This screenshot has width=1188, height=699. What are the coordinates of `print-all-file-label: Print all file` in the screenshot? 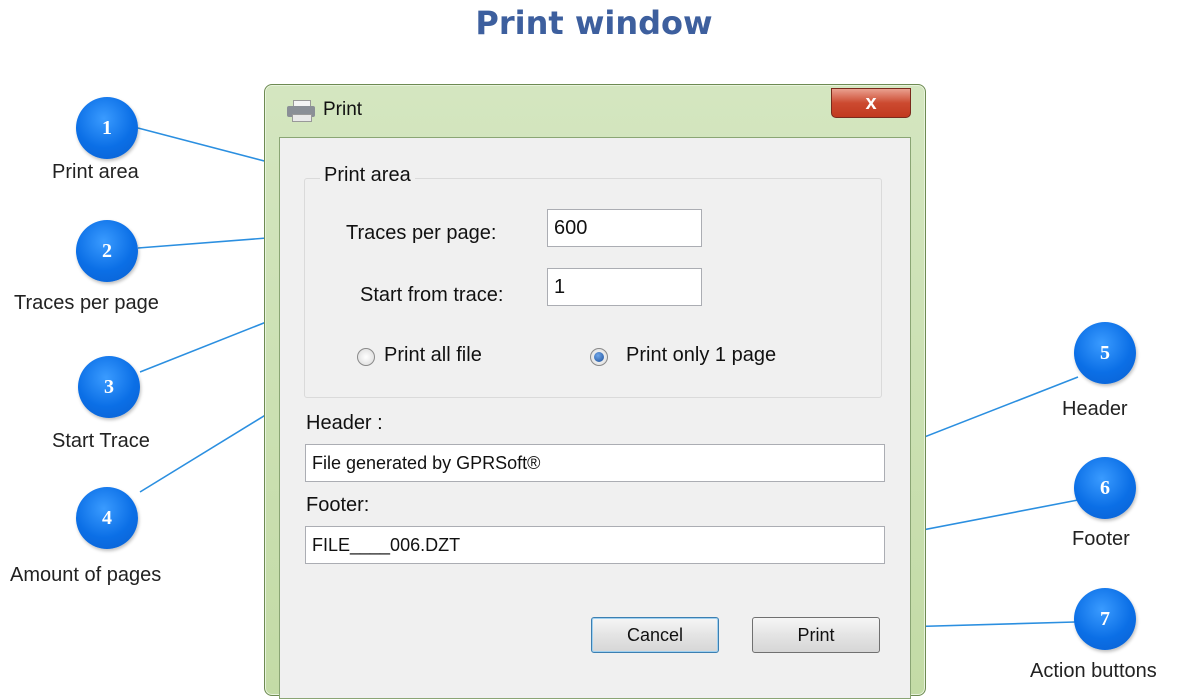 It's located at (433, 355).